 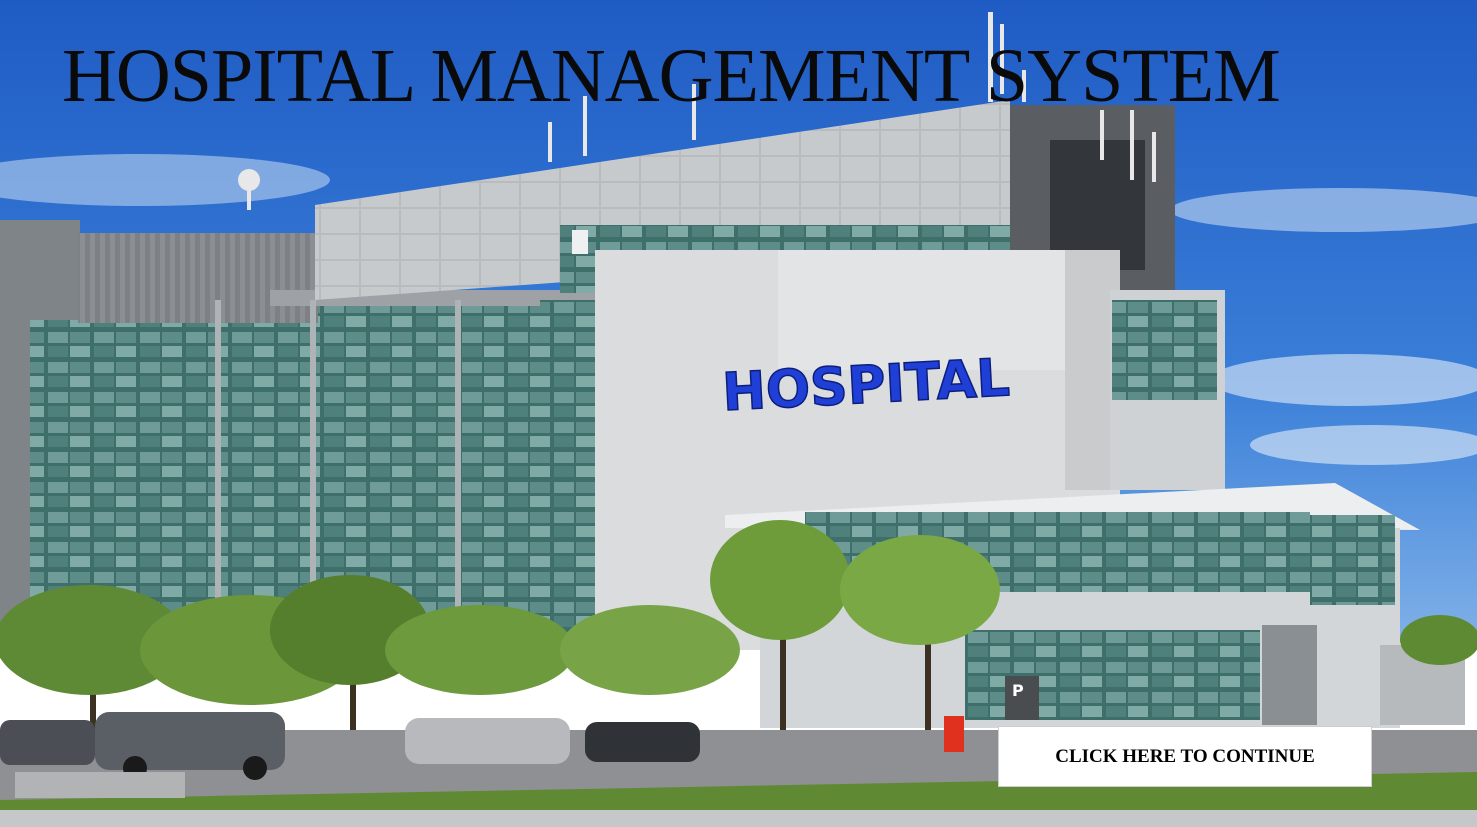 I want to click on cloud, so click(x=1343, y=380).